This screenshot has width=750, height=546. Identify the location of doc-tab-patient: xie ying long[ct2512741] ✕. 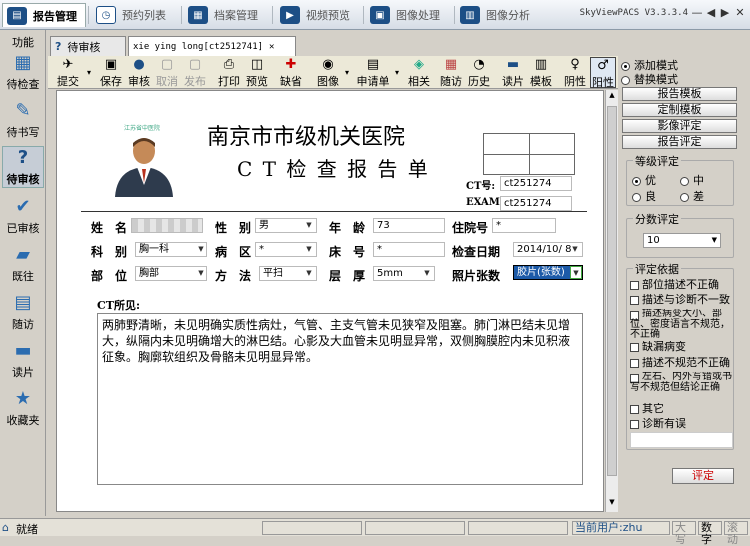
(212, 46).